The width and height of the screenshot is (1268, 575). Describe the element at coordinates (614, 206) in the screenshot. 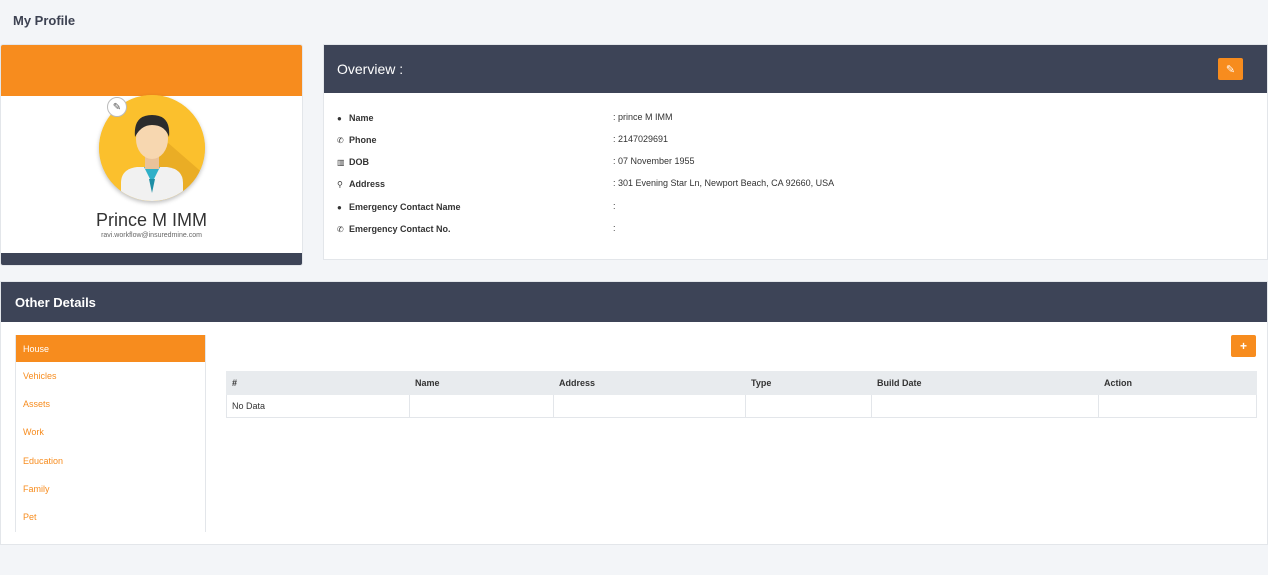

I see `field-value-emergency-name: :` at that location.